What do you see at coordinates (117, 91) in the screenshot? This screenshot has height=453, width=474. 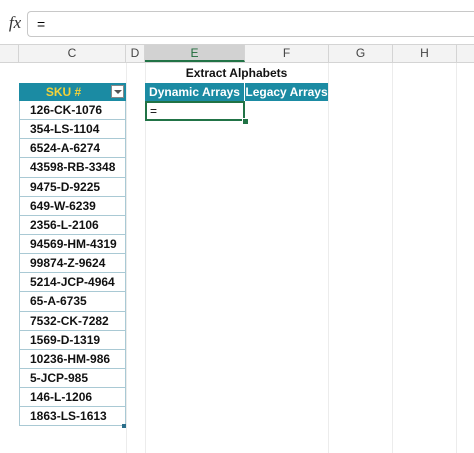 I see `filter-dropdown-button` at bounding box center [117, 91].